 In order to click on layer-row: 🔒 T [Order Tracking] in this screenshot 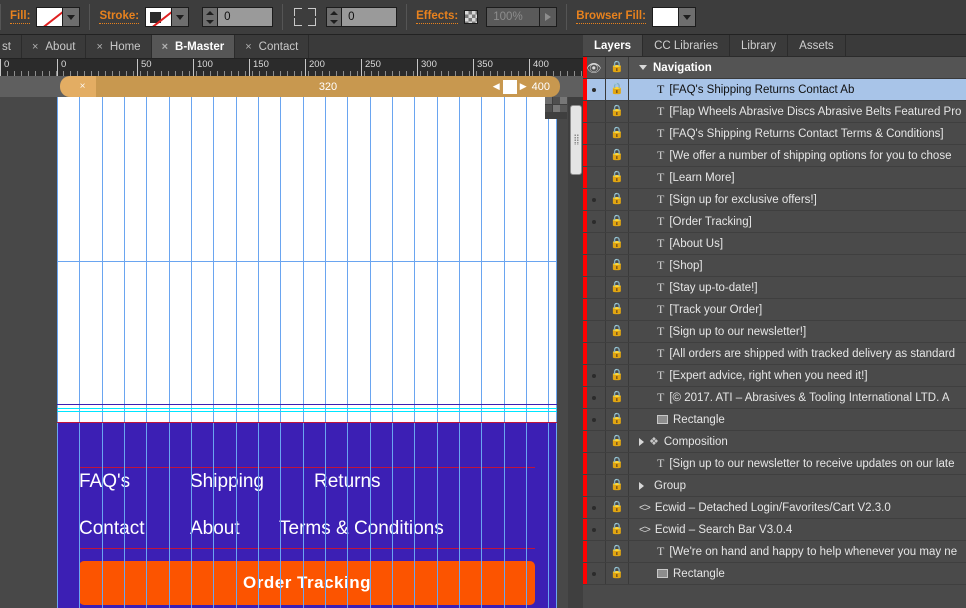, I will do `click(774, 222)`.